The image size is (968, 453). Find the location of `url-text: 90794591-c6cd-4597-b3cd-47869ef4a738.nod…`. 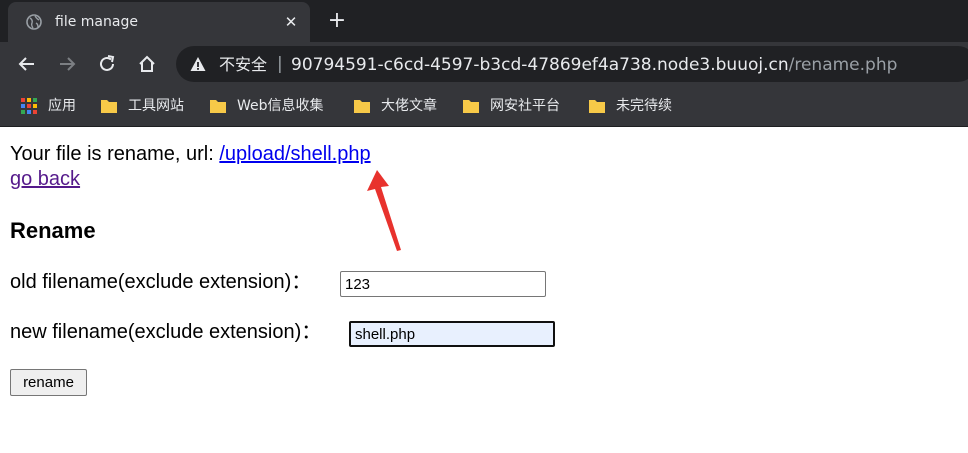

url-text: 90794591-c6cd-4597-b3cd-47869ef4a738.nod… is located at coordinates (594, 65).